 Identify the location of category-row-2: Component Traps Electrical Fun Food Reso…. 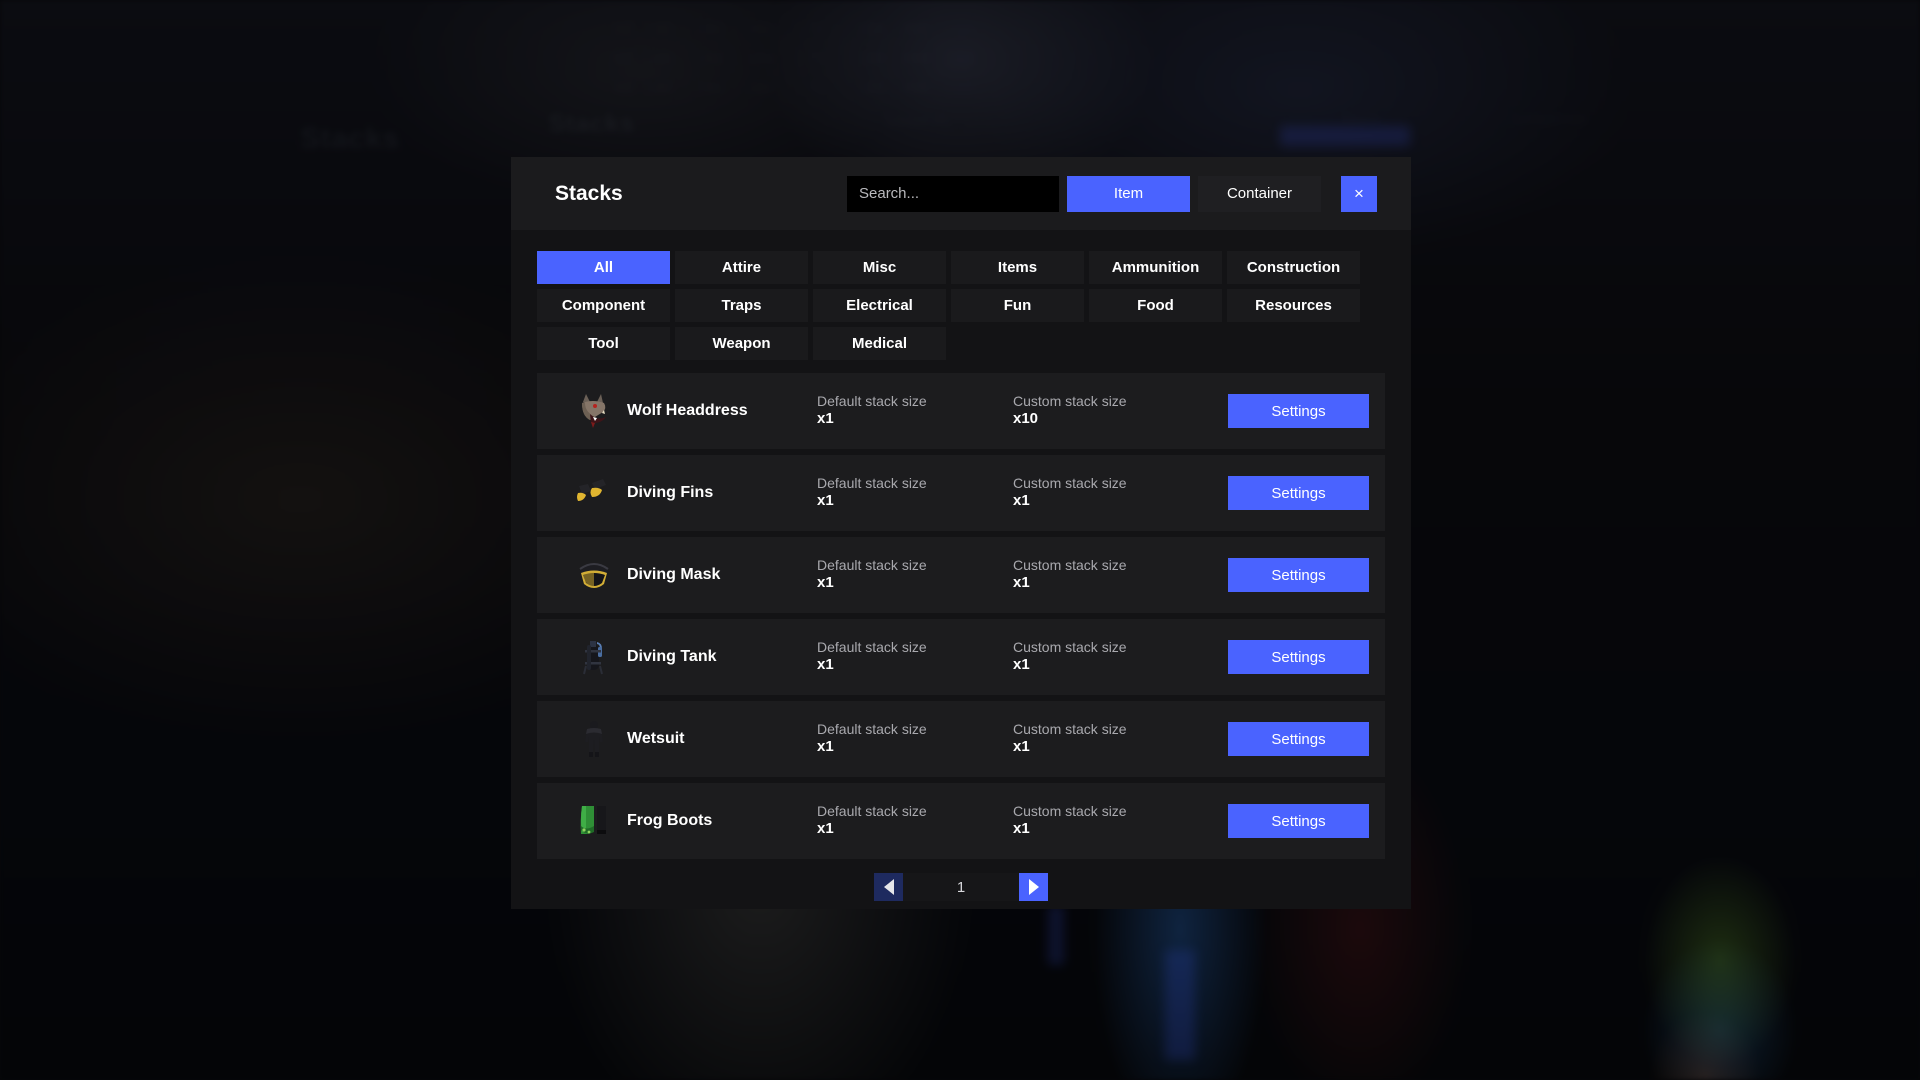
(961, 305).